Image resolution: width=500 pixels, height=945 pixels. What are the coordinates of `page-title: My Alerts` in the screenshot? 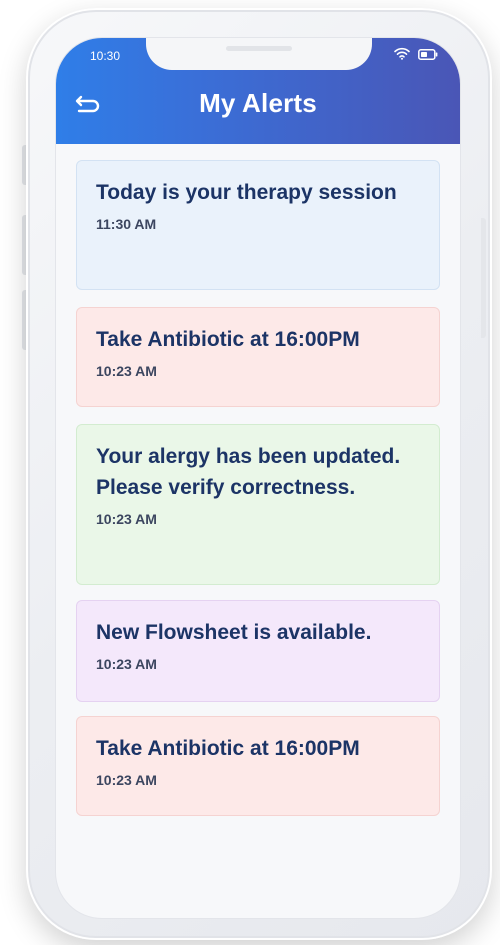 It's located at (258, 103).